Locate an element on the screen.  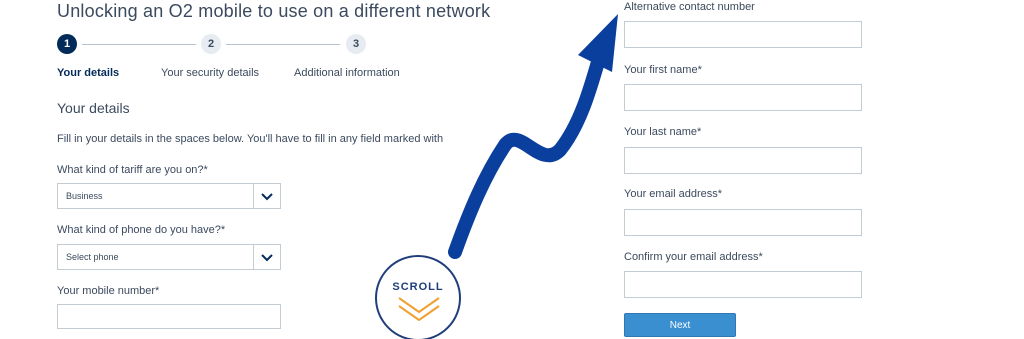
email-label: Your email address* is located at coordinates (673, 194).